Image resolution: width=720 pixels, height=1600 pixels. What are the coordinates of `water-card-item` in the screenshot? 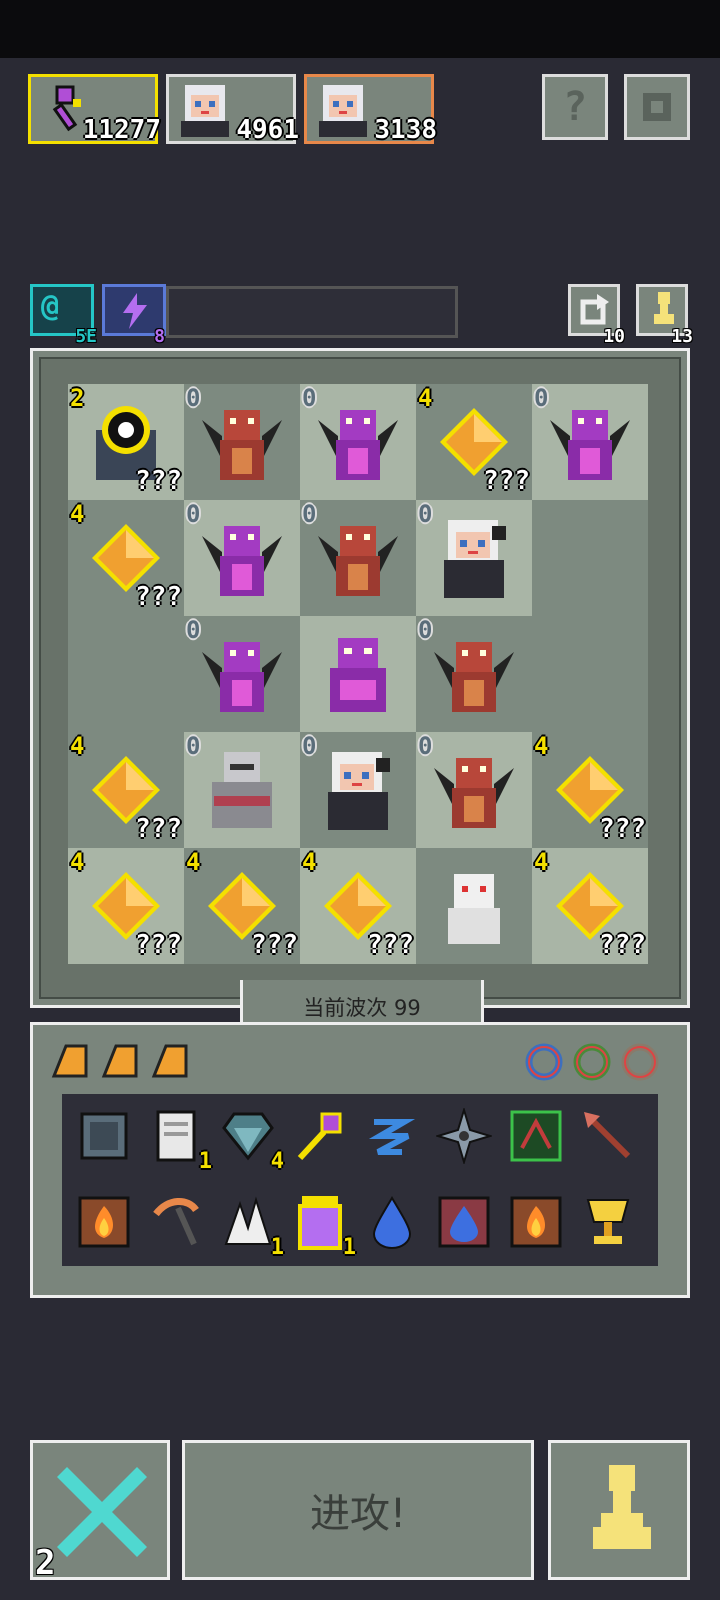 It's located at (464, 1222).